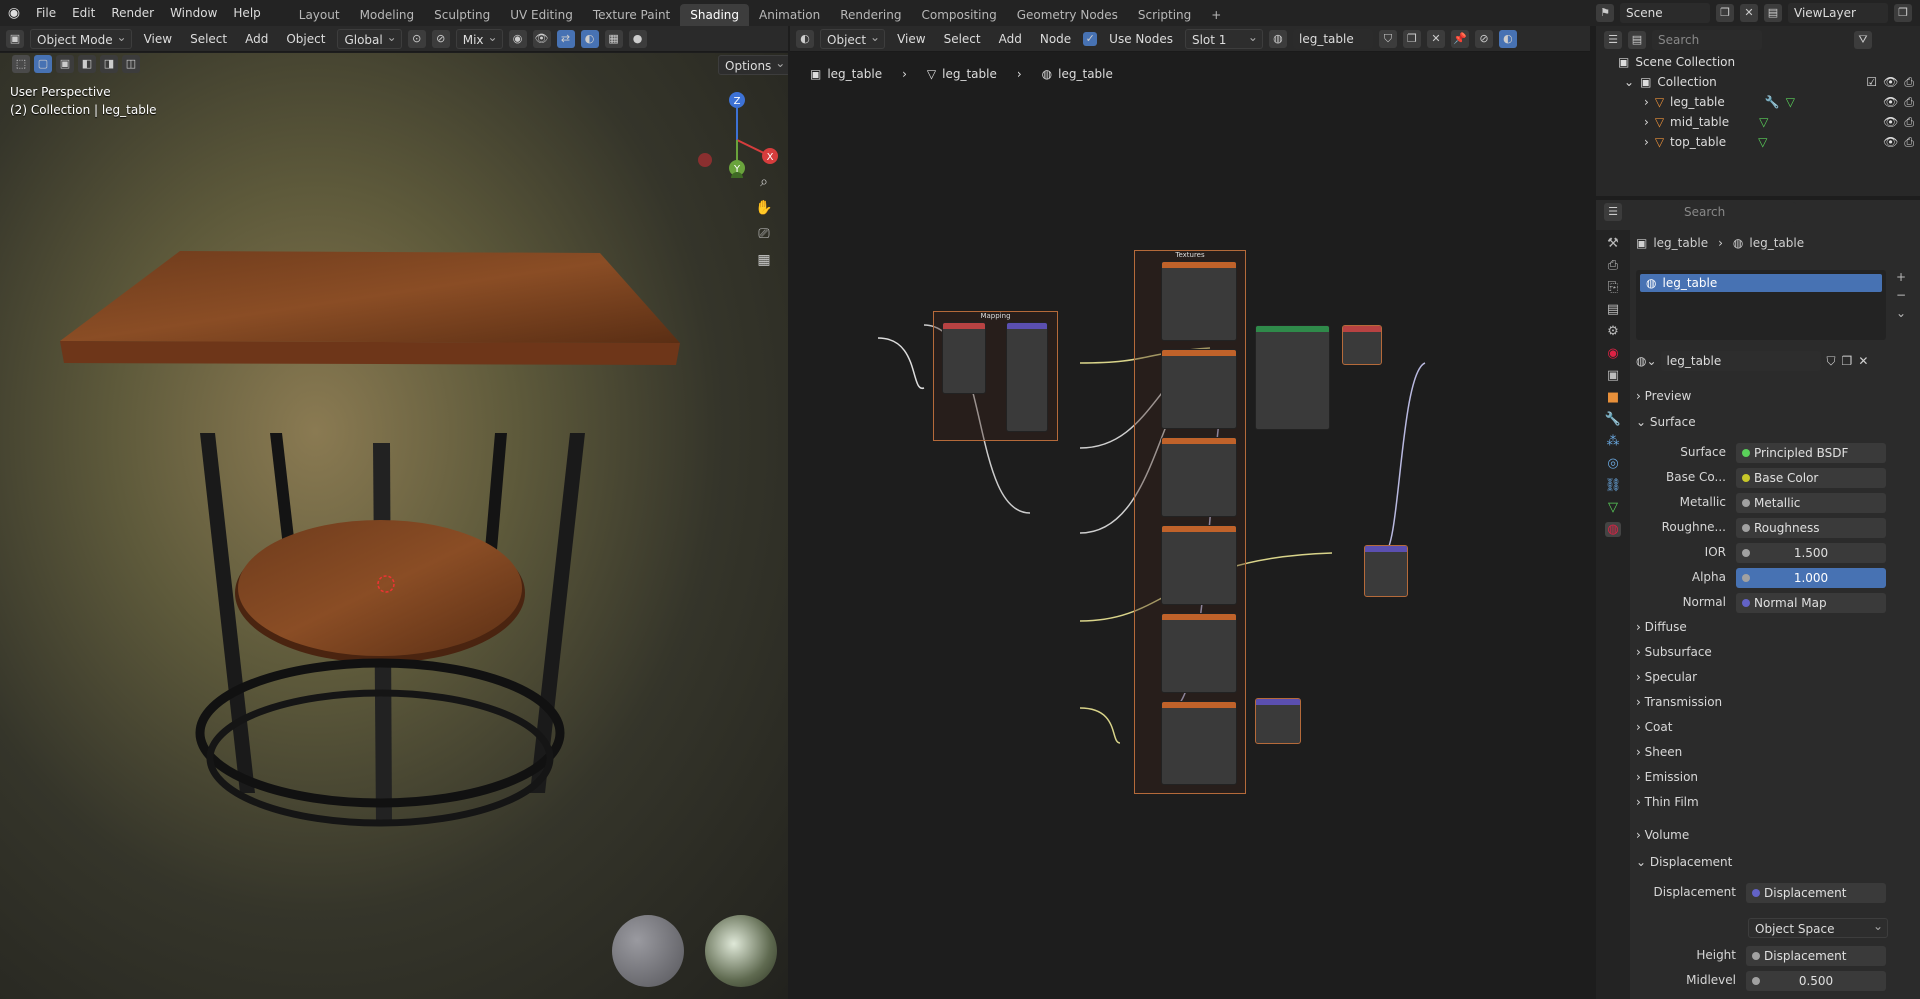  I want to click on viewport-menu-view: View, so click(158, 39).